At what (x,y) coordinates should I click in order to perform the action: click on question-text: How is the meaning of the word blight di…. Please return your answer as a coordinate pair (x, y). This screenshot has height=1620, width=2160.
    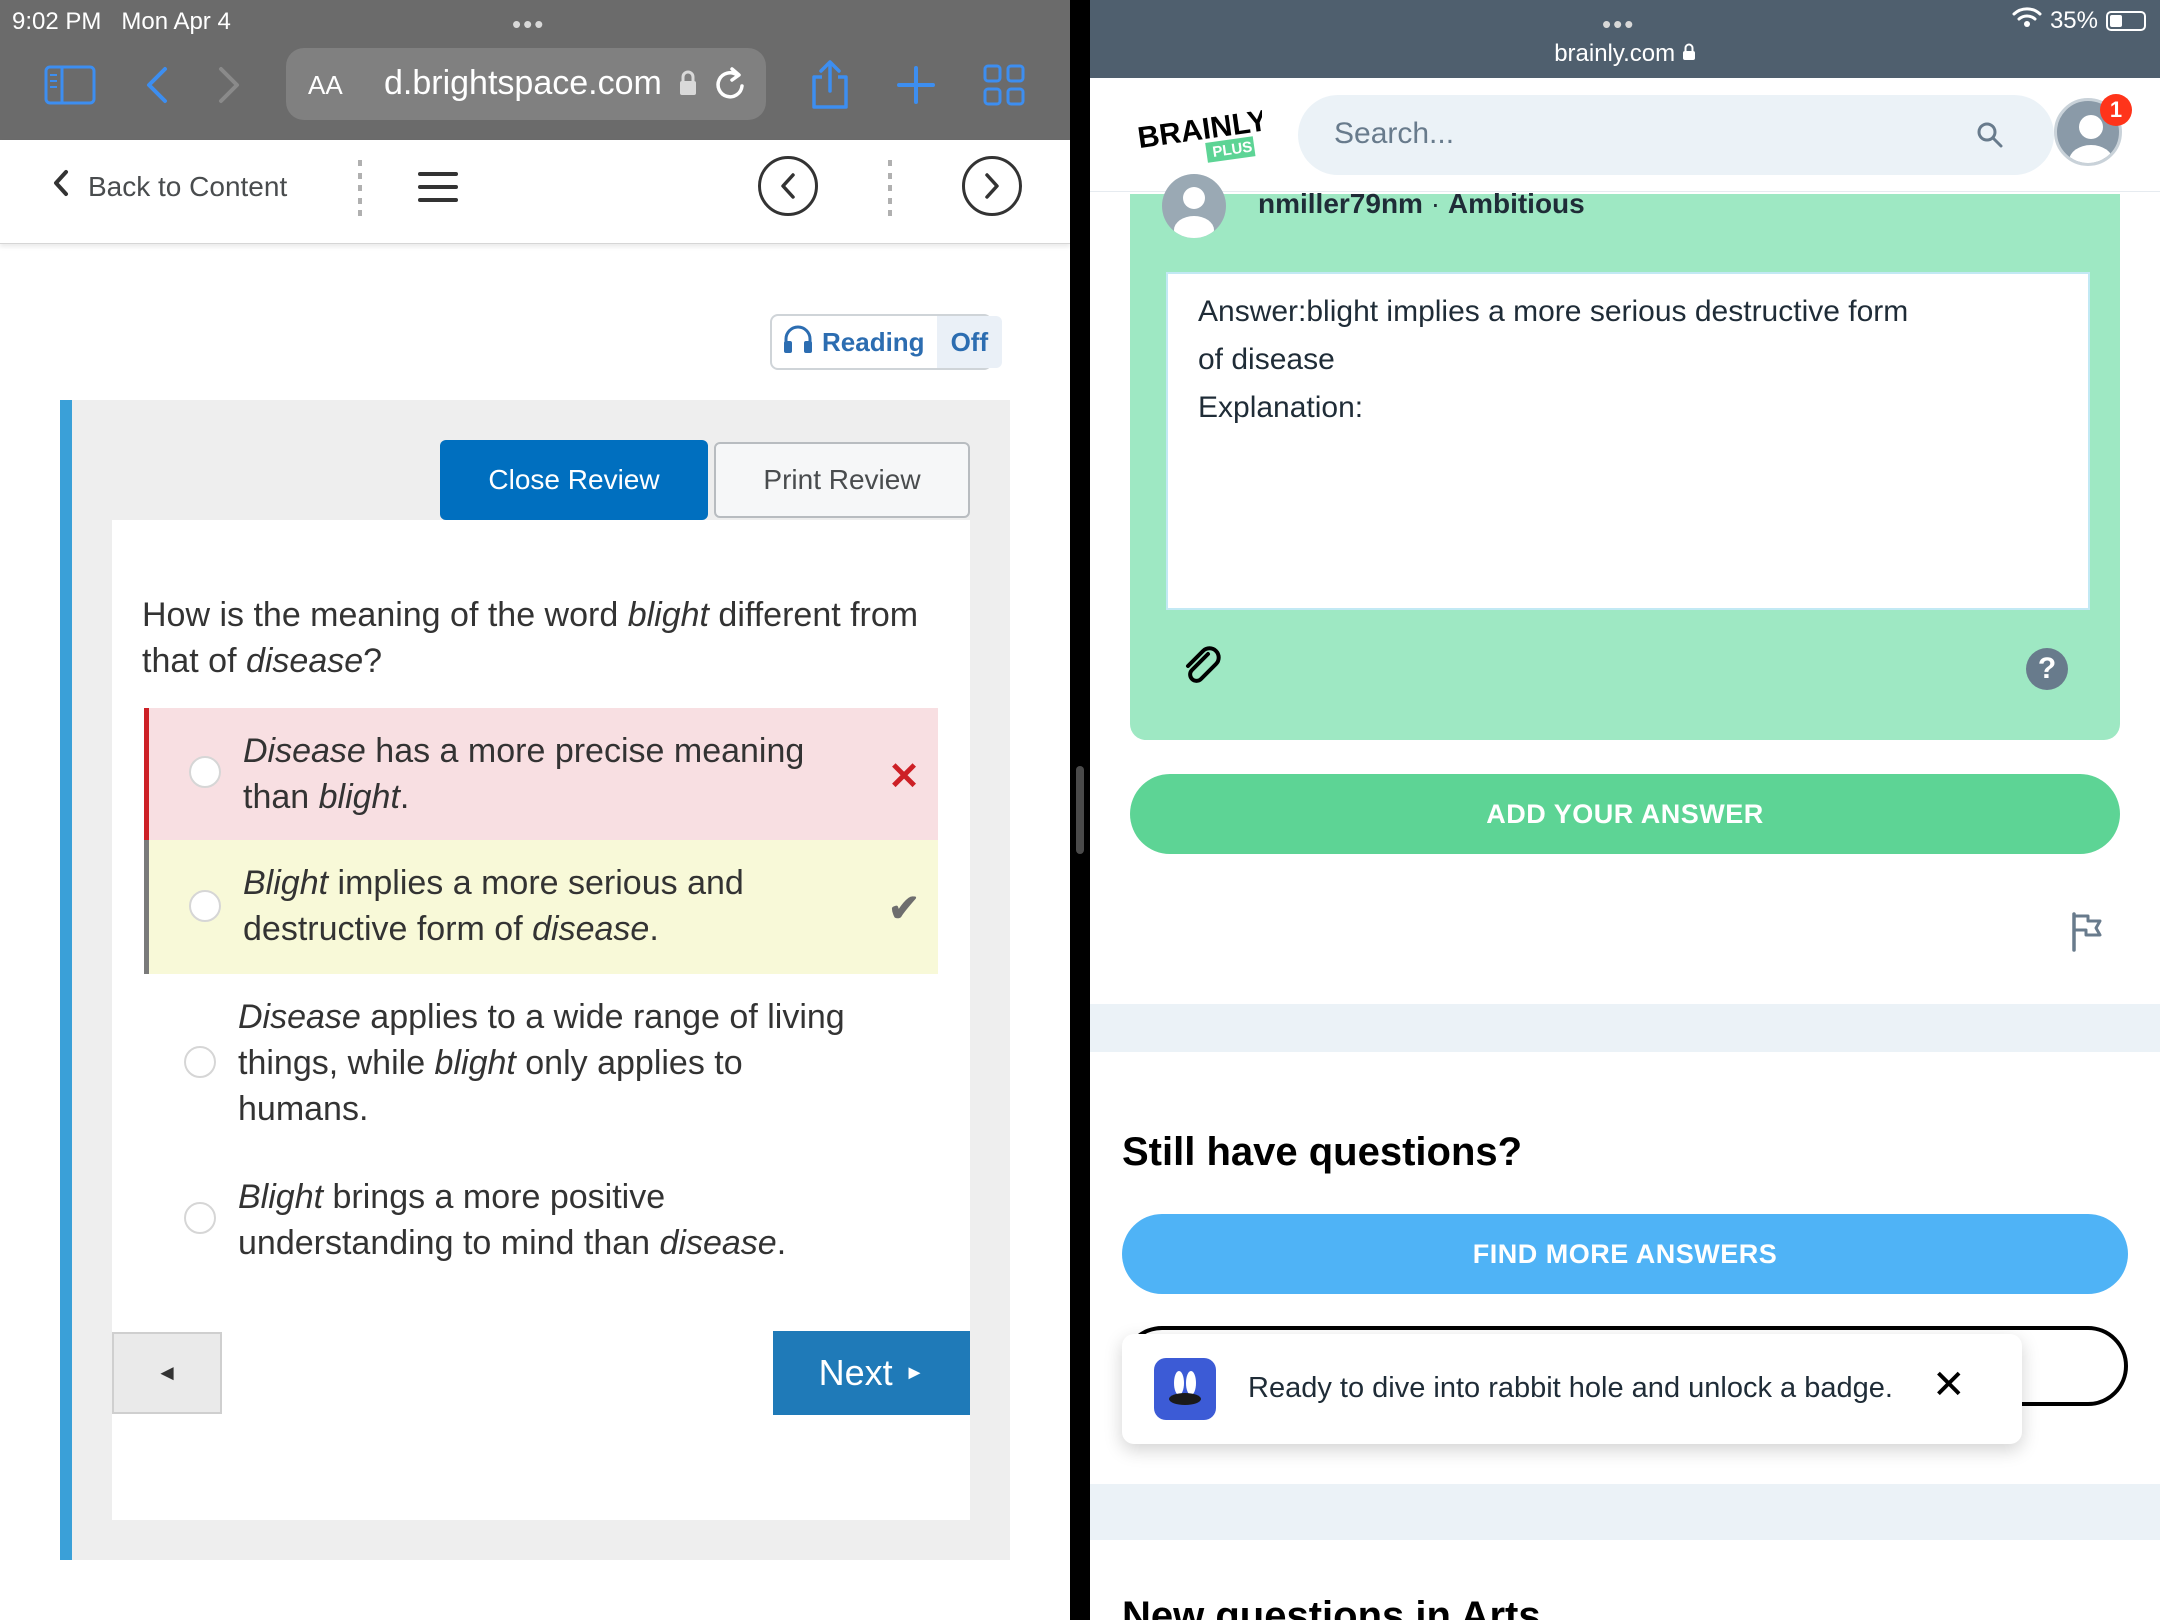
    Looking at the image, I should click on (552, 638).